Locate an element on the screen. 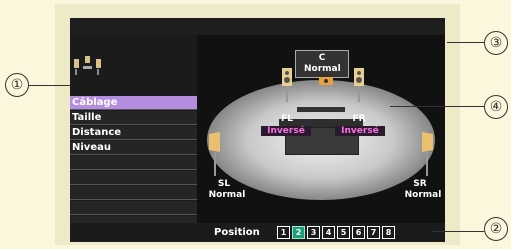 The height and width of the screenshot is (249, 511). speaker-sl-status: Normal is located at coordinates (227, 195).